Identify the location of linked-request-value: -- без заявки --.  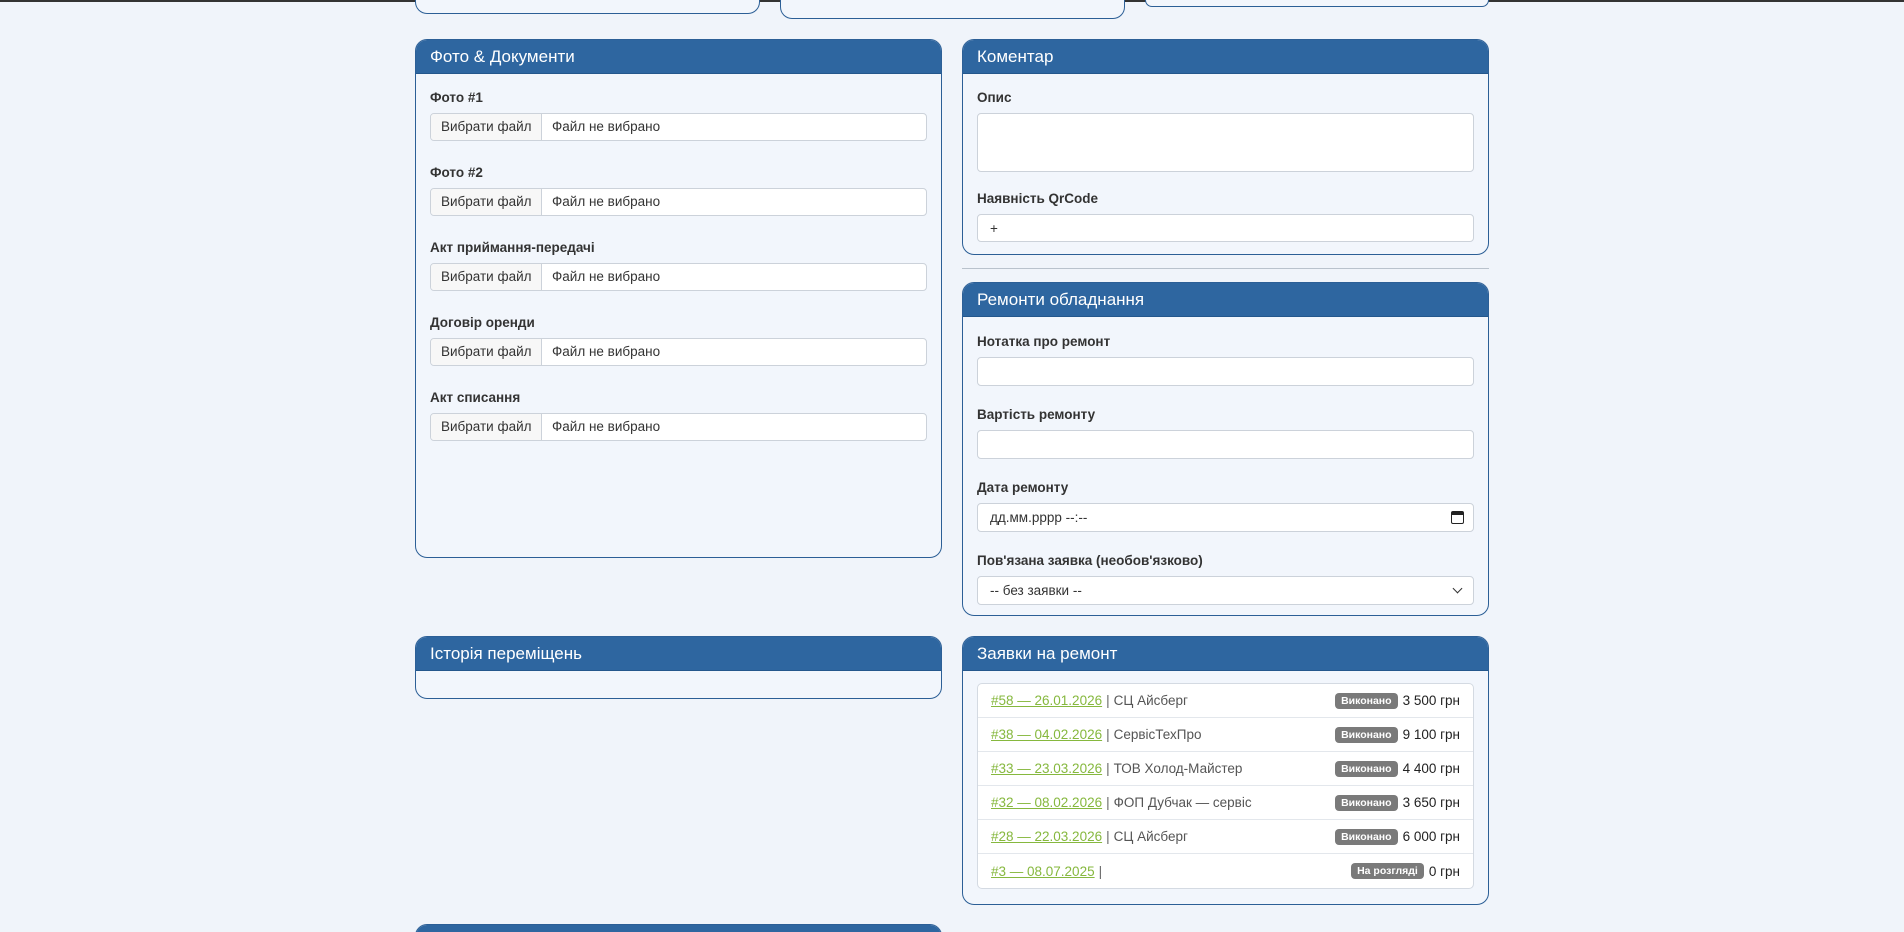
(1036, 590).